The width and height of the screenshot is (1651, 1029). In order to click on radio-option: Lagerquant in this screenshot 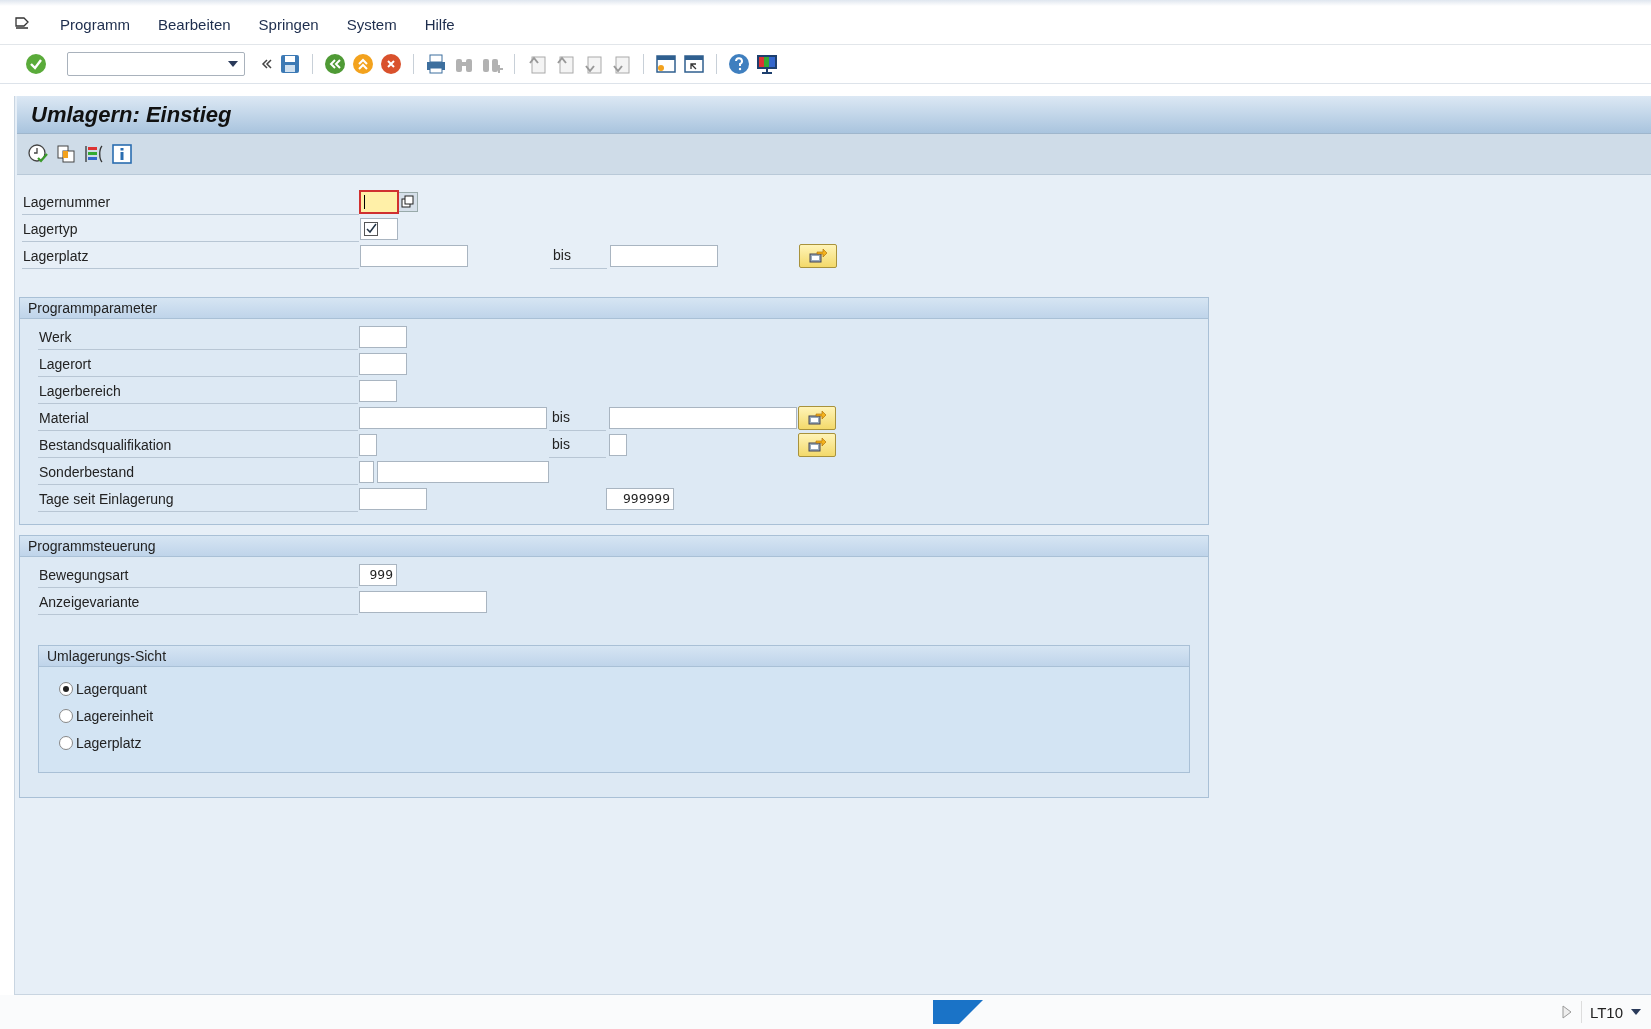, I will do `click(103, 688)`.